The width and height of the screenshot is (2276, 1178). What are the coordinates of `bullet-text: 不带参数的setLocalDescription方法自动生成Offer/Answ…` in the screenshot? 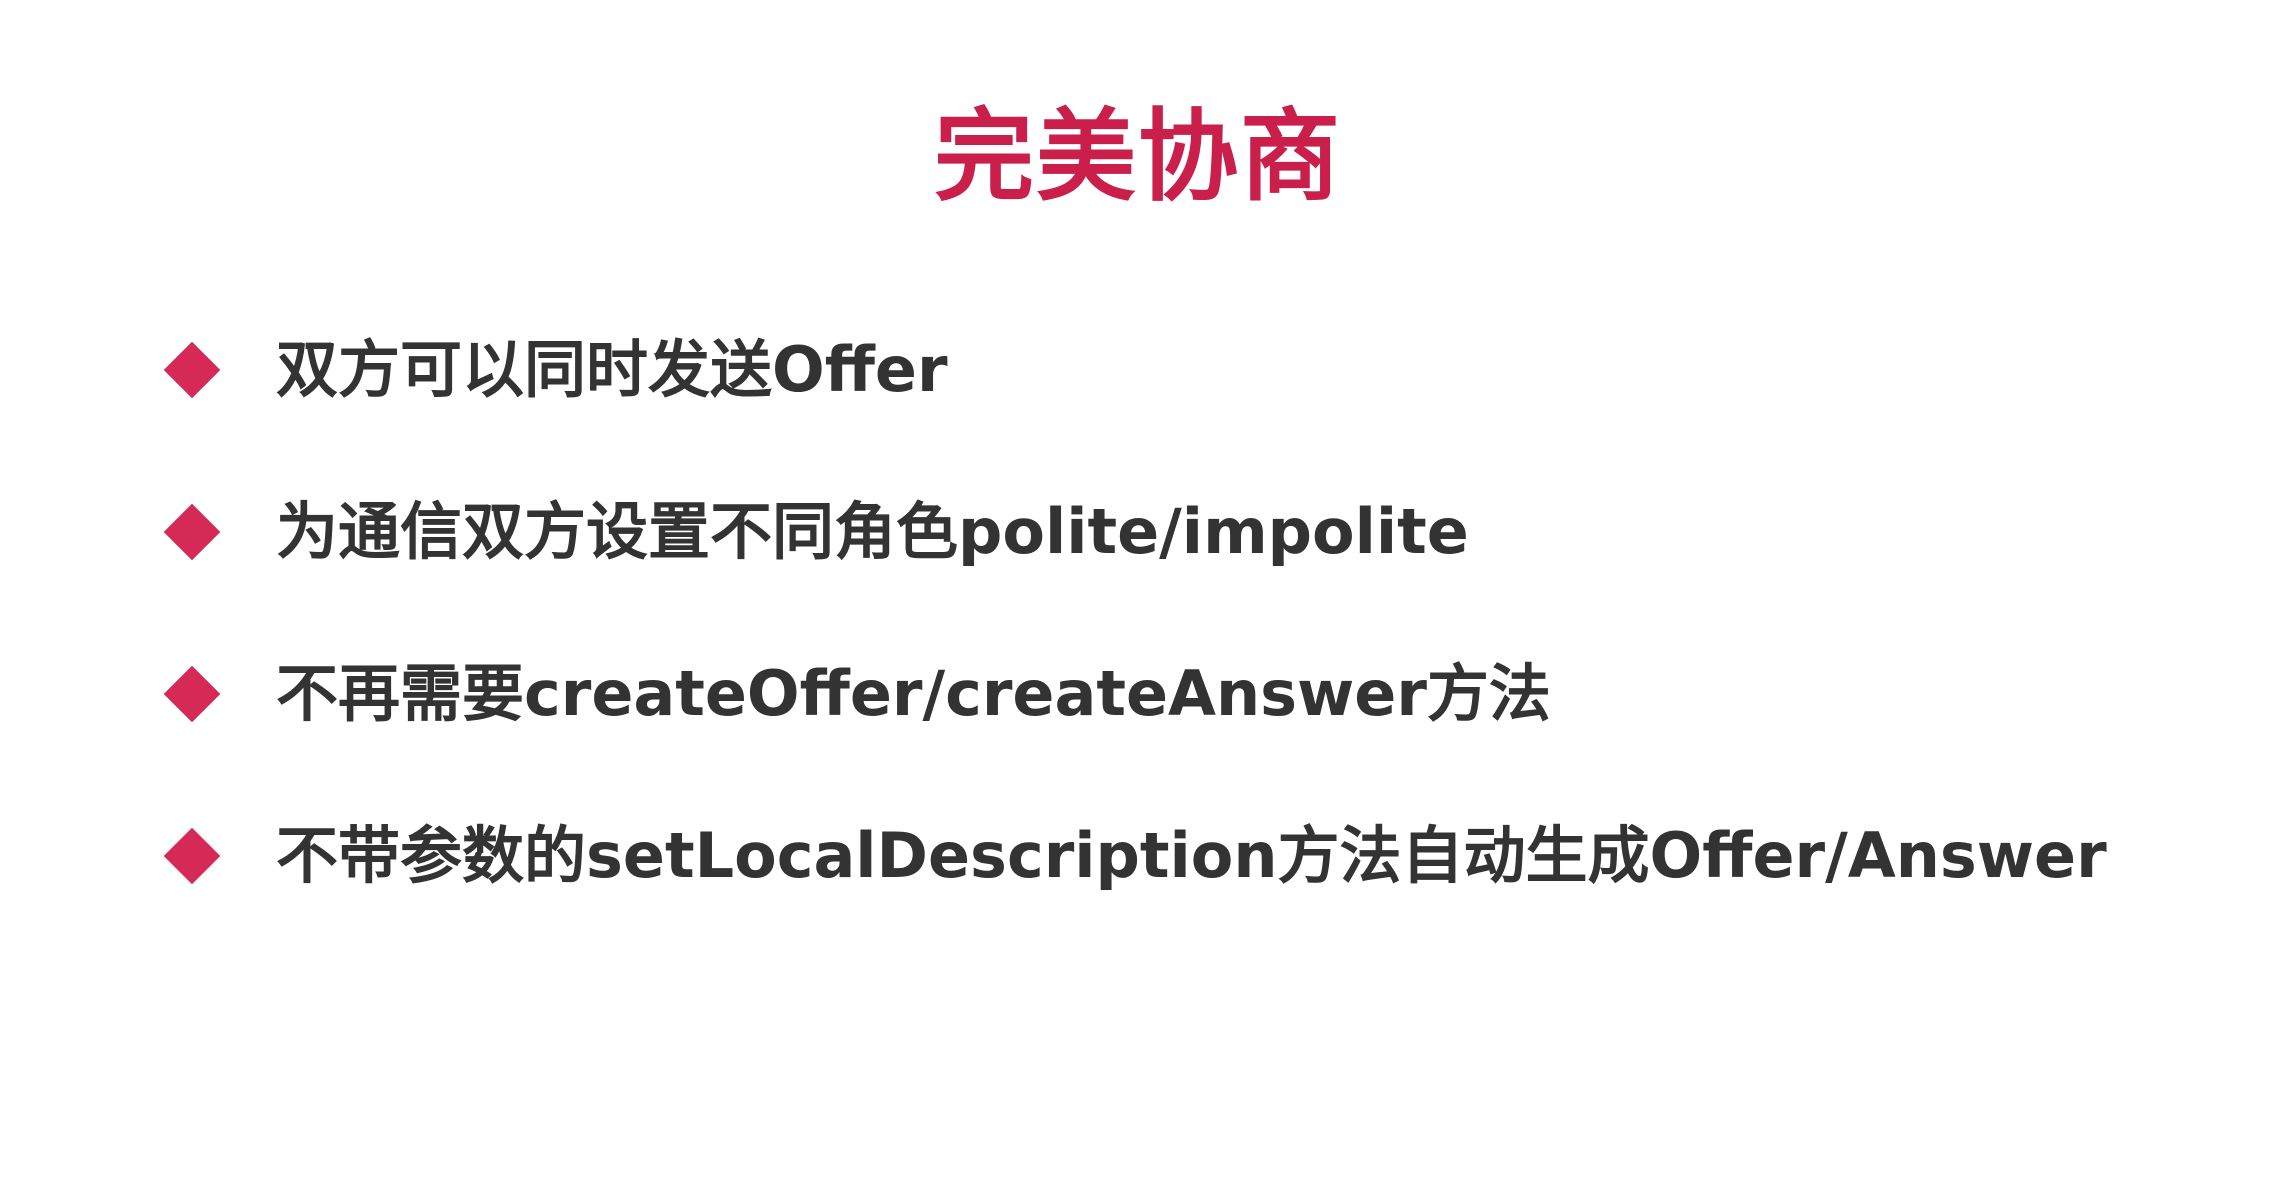 It's located at (1191, 855).